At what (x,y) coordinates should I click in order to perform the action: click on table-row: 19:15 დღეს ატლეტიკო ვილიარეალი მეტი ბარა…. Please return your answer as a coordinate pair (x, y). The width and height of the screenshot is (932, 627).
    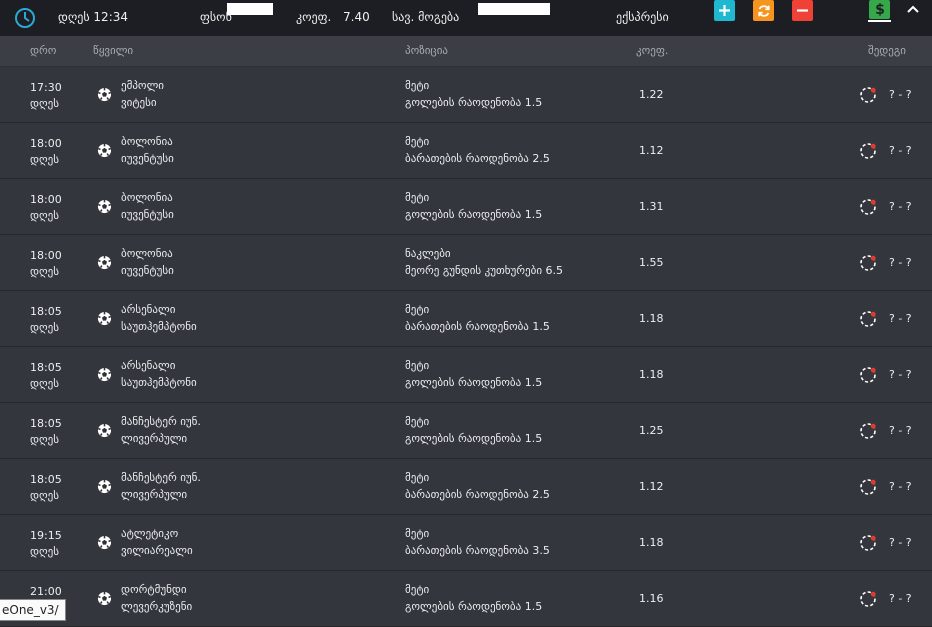
    Looking at the image, I should click on (466, 543).